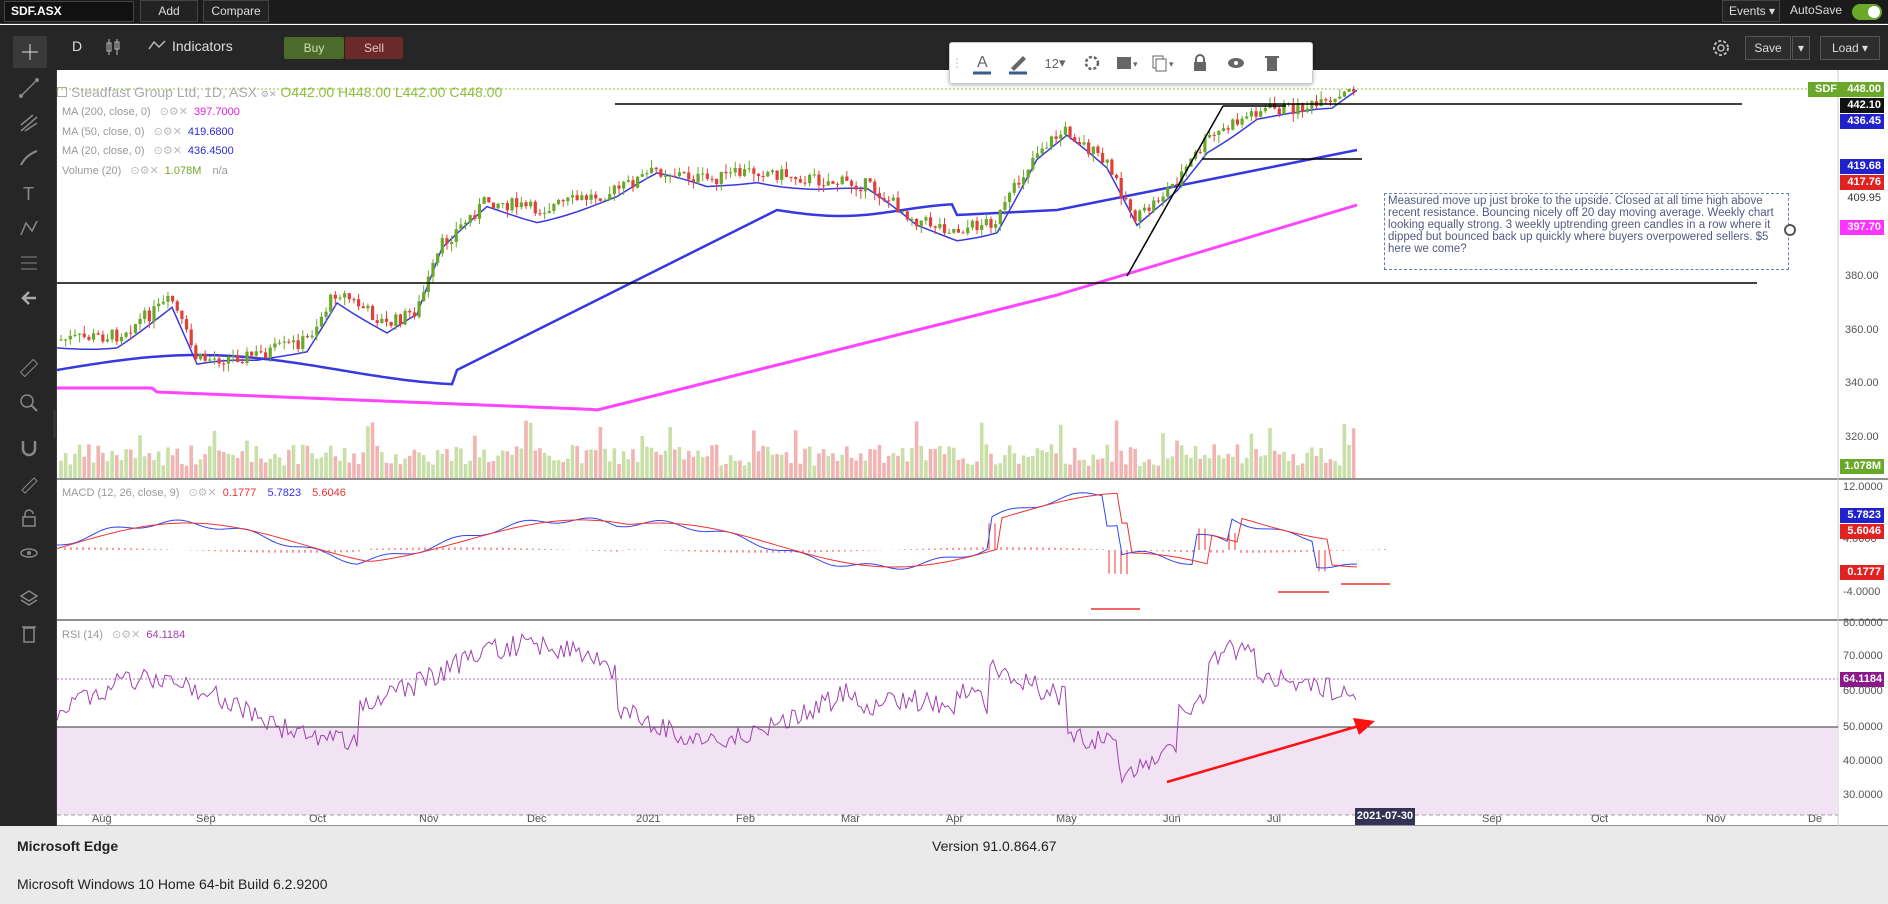 The height and width of the screenshot is (904, 1888). I want to click on visibility-eye-icon, so click(1236, 63).